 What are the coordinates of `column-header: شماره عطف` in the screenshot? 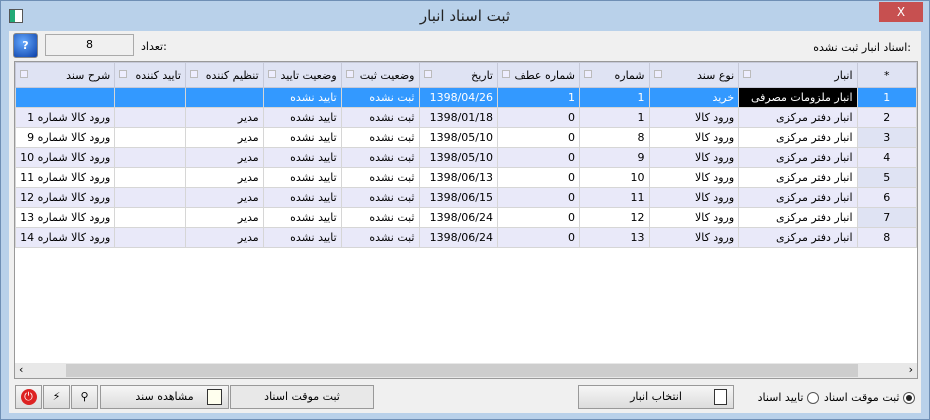 It's located at (538, 75).